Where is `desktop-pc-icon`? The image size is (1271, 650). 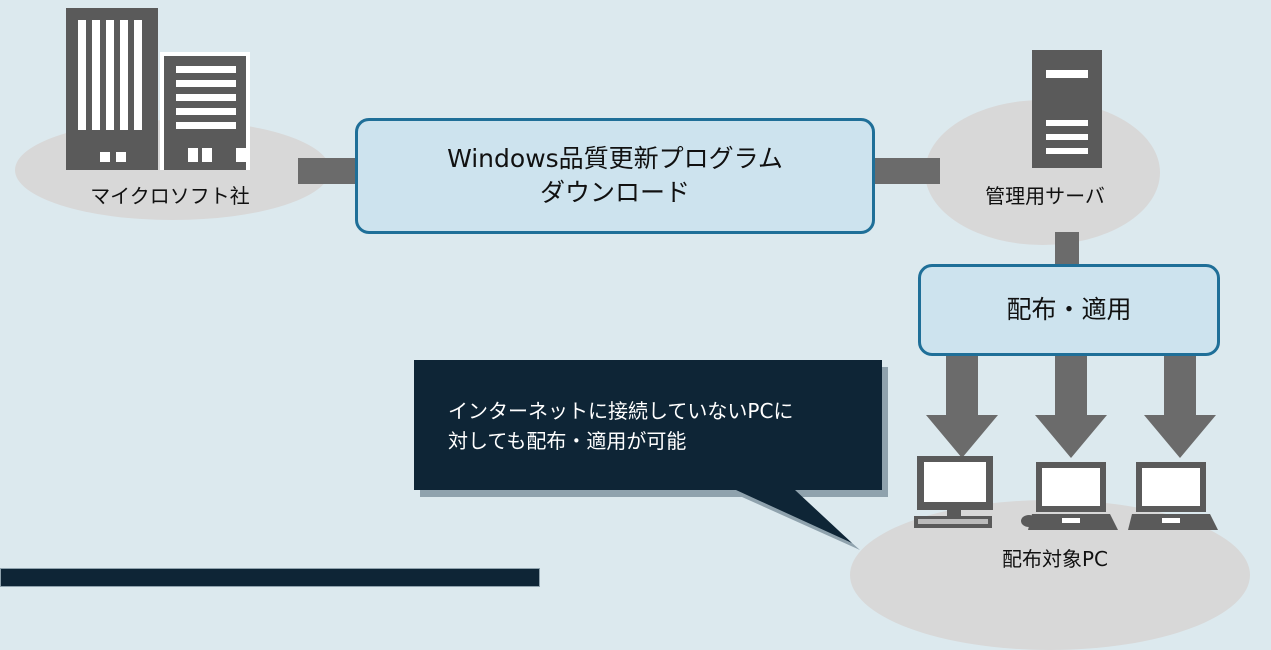 desktop-pc-icon is located at coordinates (953, 492).